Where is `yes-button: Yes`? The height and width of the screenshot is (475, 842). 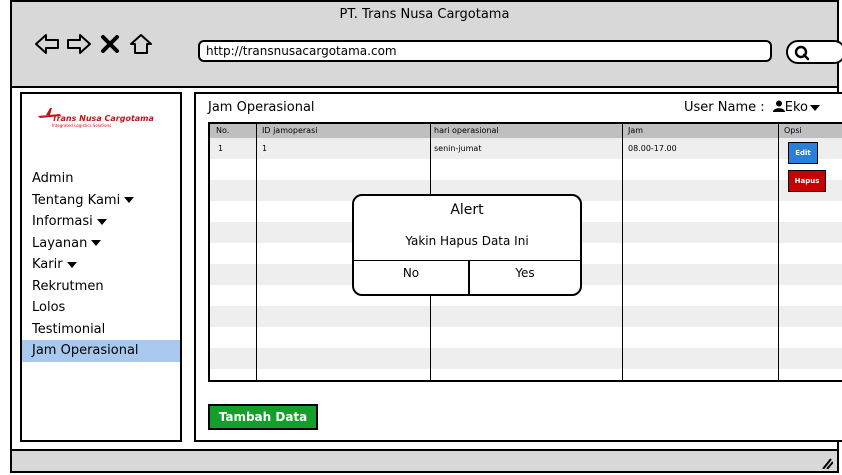
yes-button: Yes is located at coordinates (525, 273).